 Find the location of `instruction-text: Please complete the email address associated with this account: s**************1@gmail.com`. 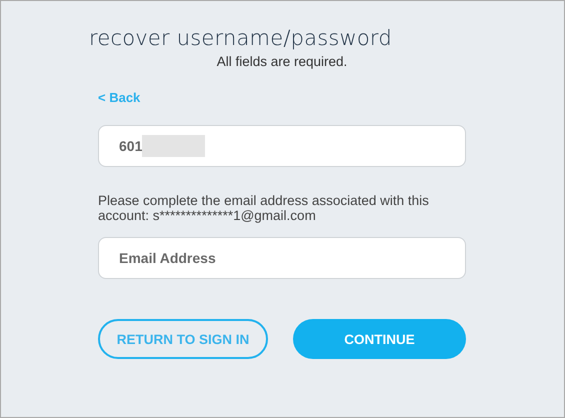

instruction-text: Please complete the email address associated with this account: s**************1@gmail.com is located at coordinates (264, 208).